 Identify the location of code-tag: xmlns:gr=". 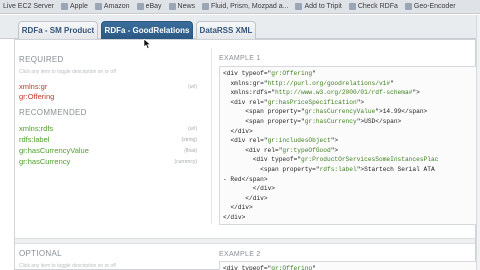
(249, 83).